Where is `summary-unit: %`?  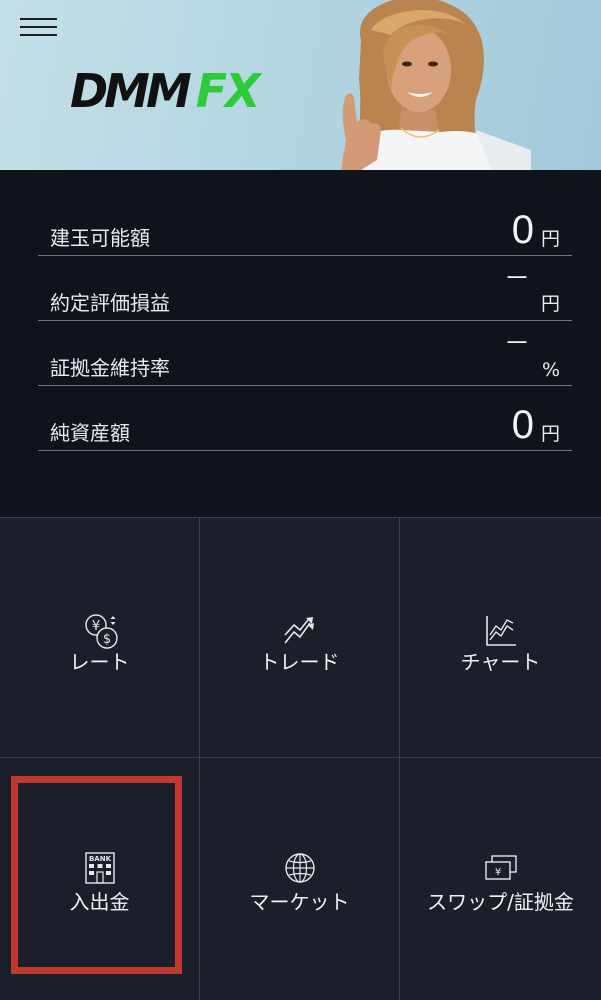
summary-unit: % is located at coordinates (550, 370).